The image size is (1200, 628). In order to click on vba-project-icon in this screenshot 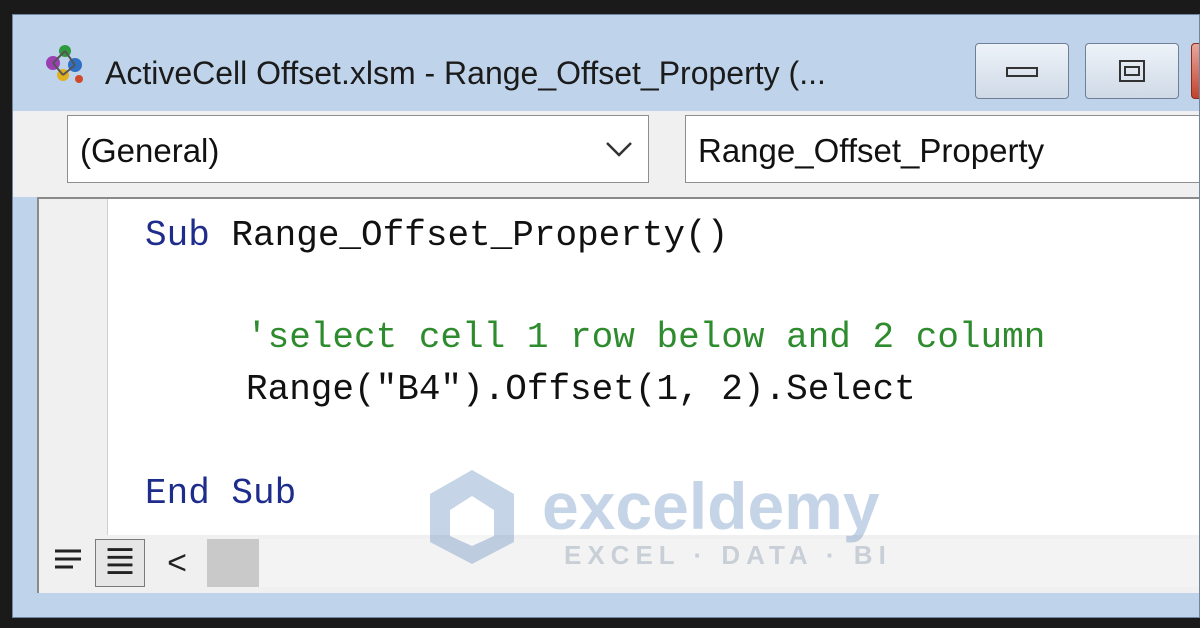, I will do `click(64, 64)`.